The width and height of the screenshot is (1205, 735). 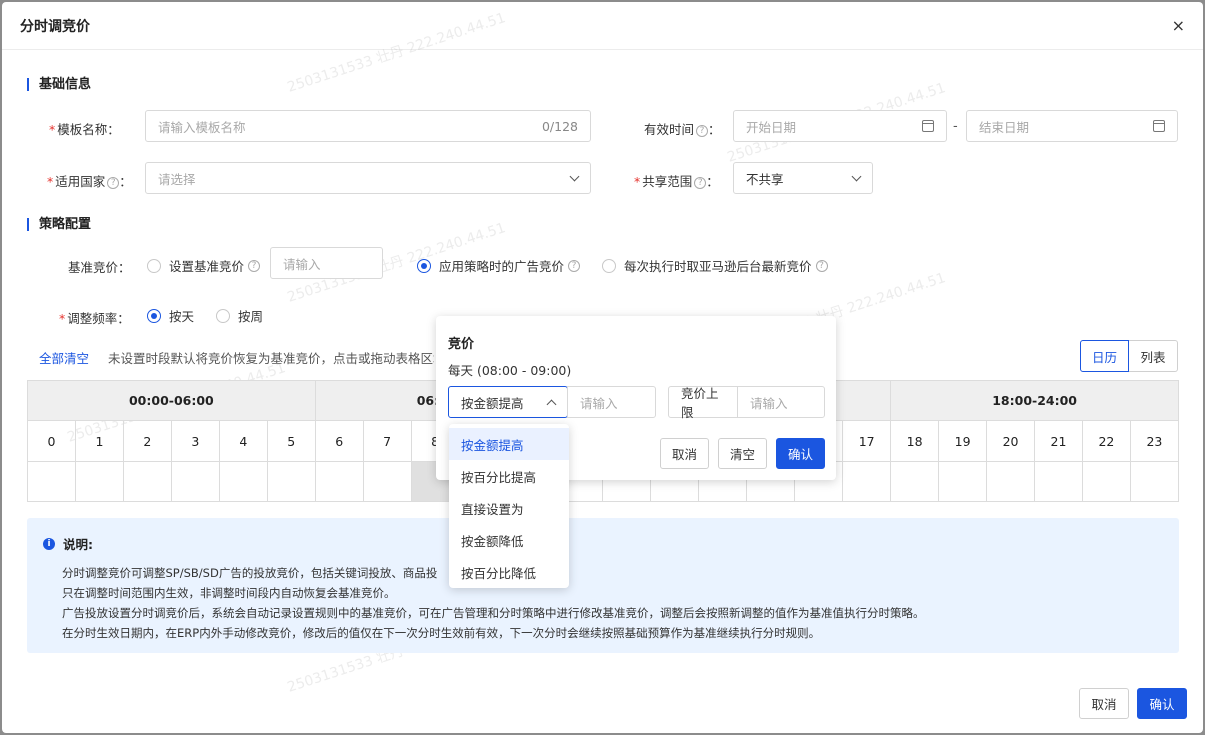 I want to click on base-bid-placeholder: 请输入, so click(x=302, y=264).